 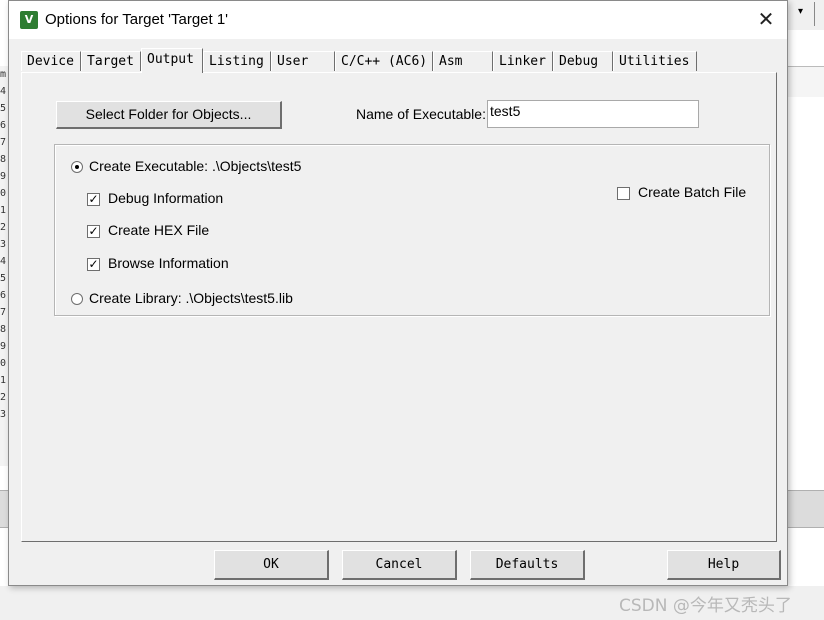 I want to click on create-executable-option: Create Executable: .\Objects\test5, so click(x=186, y=166).